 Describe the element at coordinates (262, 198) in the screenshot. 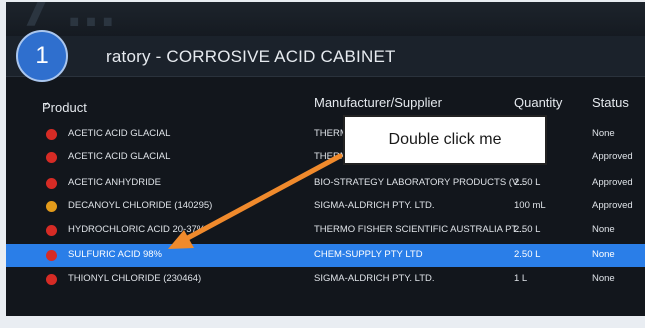

I see `arrow-shaft` at that location.